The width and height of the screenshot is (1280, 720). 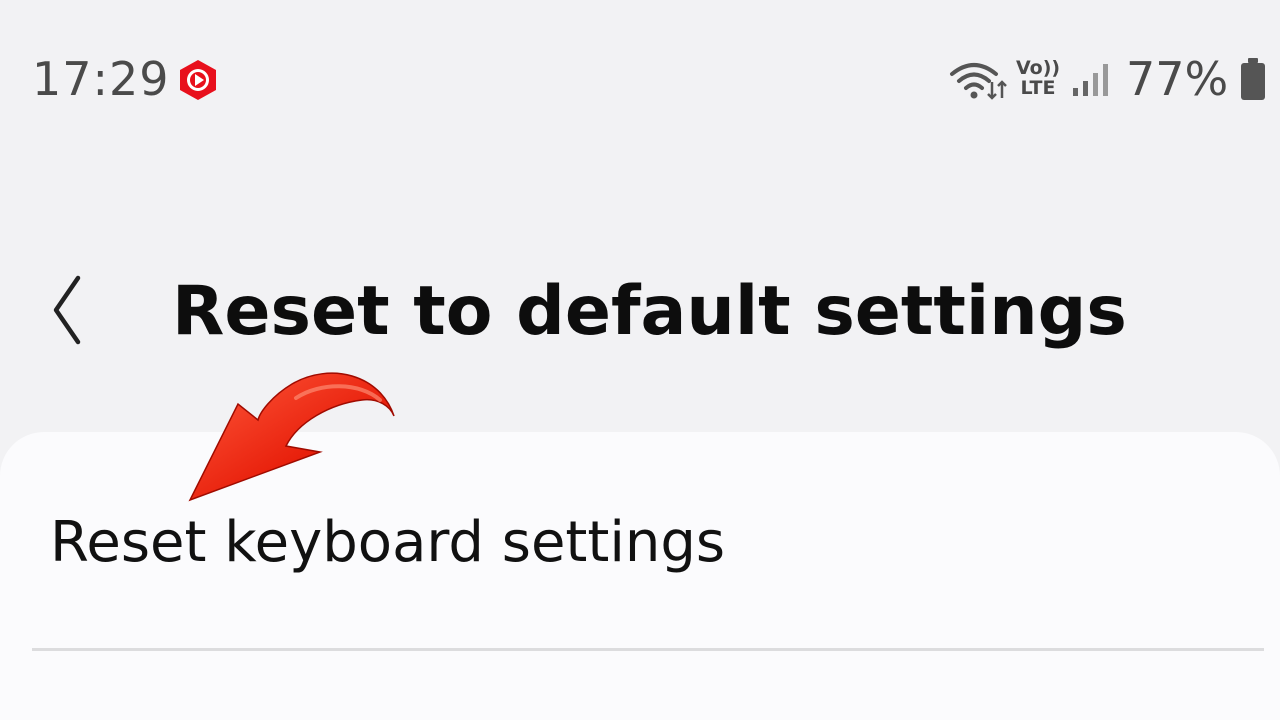 I want to click on volte-bottom-text: LTE, so click(x=1038, y=88).